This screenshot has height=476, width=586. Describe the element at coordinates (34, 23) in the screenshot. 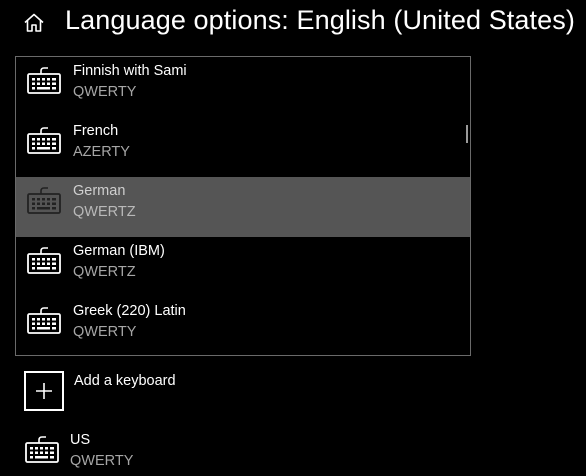

I see `home-icon` at that location.